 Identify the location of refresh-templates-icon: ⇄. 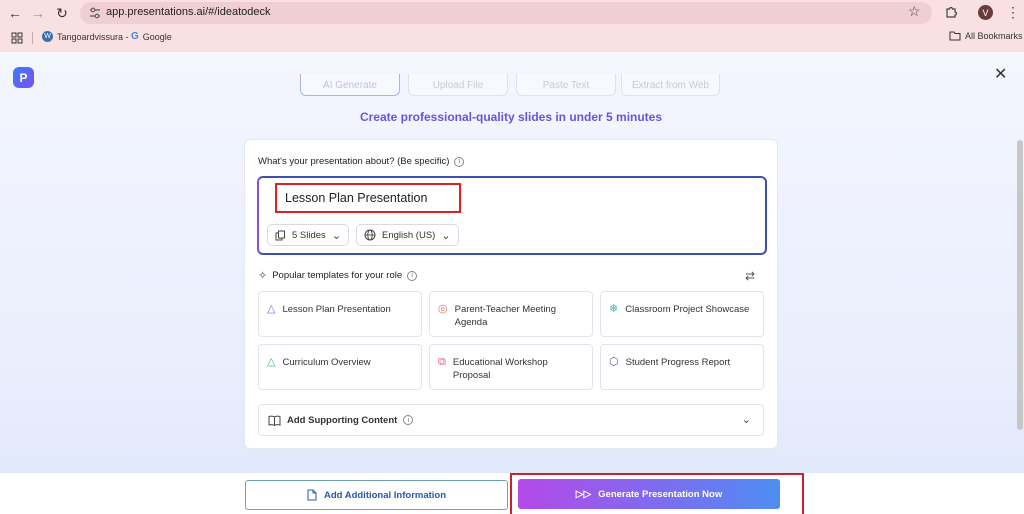
(750, 276).